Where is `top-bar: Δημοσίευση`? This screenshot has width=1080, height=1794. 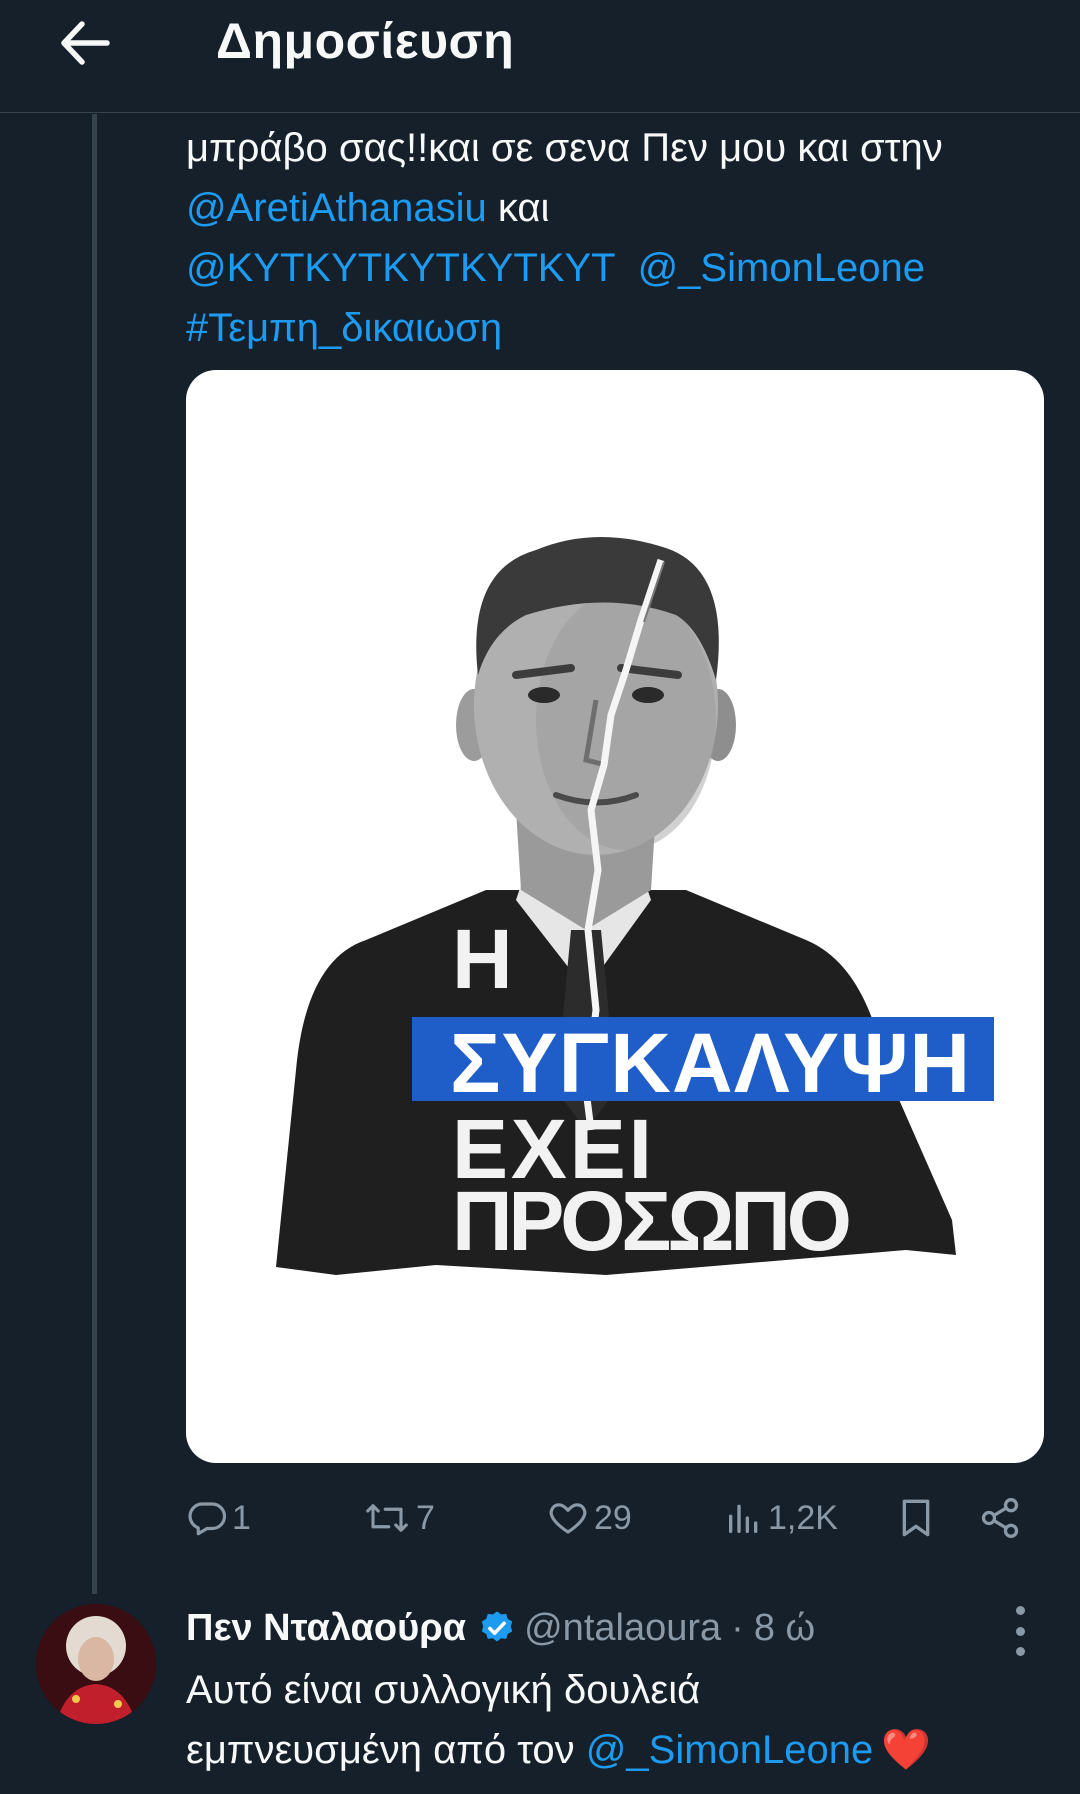
top-bar: Δημοσίευση is located at coordinates (540, 56).